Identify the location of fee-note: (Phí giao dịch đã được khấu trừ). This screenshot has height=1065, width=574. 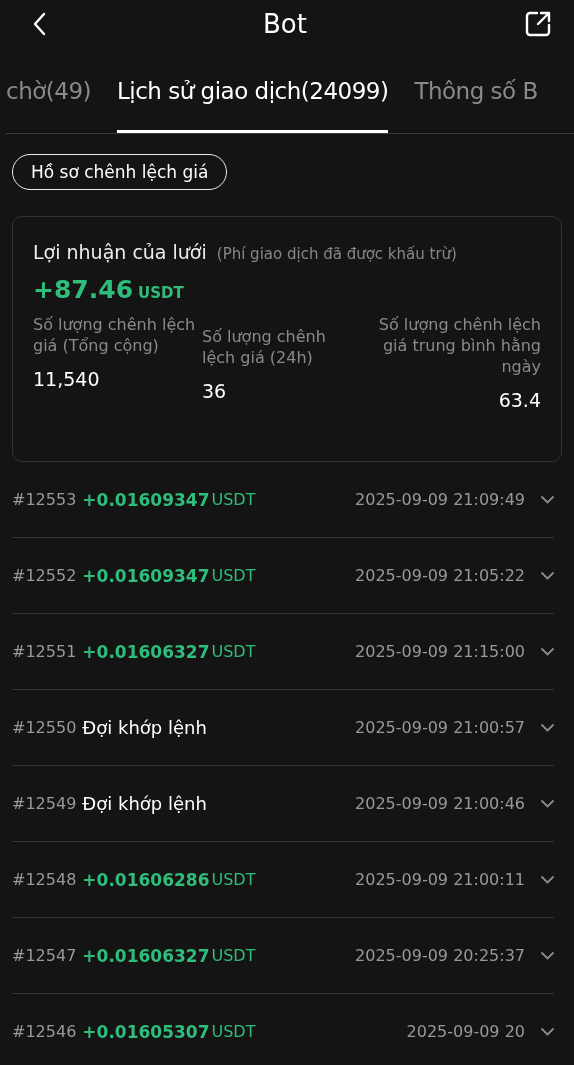
(336, 254).